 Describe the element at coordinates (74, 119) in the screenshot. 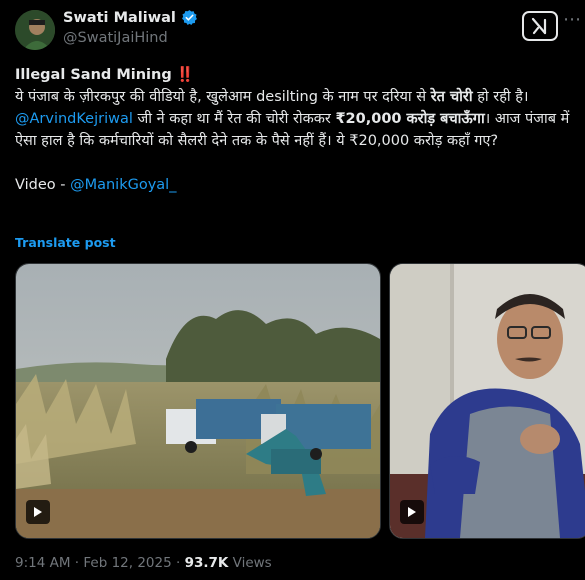

I see `mention-arvind-kejriwal: @ArvindKejriwal` at that location.